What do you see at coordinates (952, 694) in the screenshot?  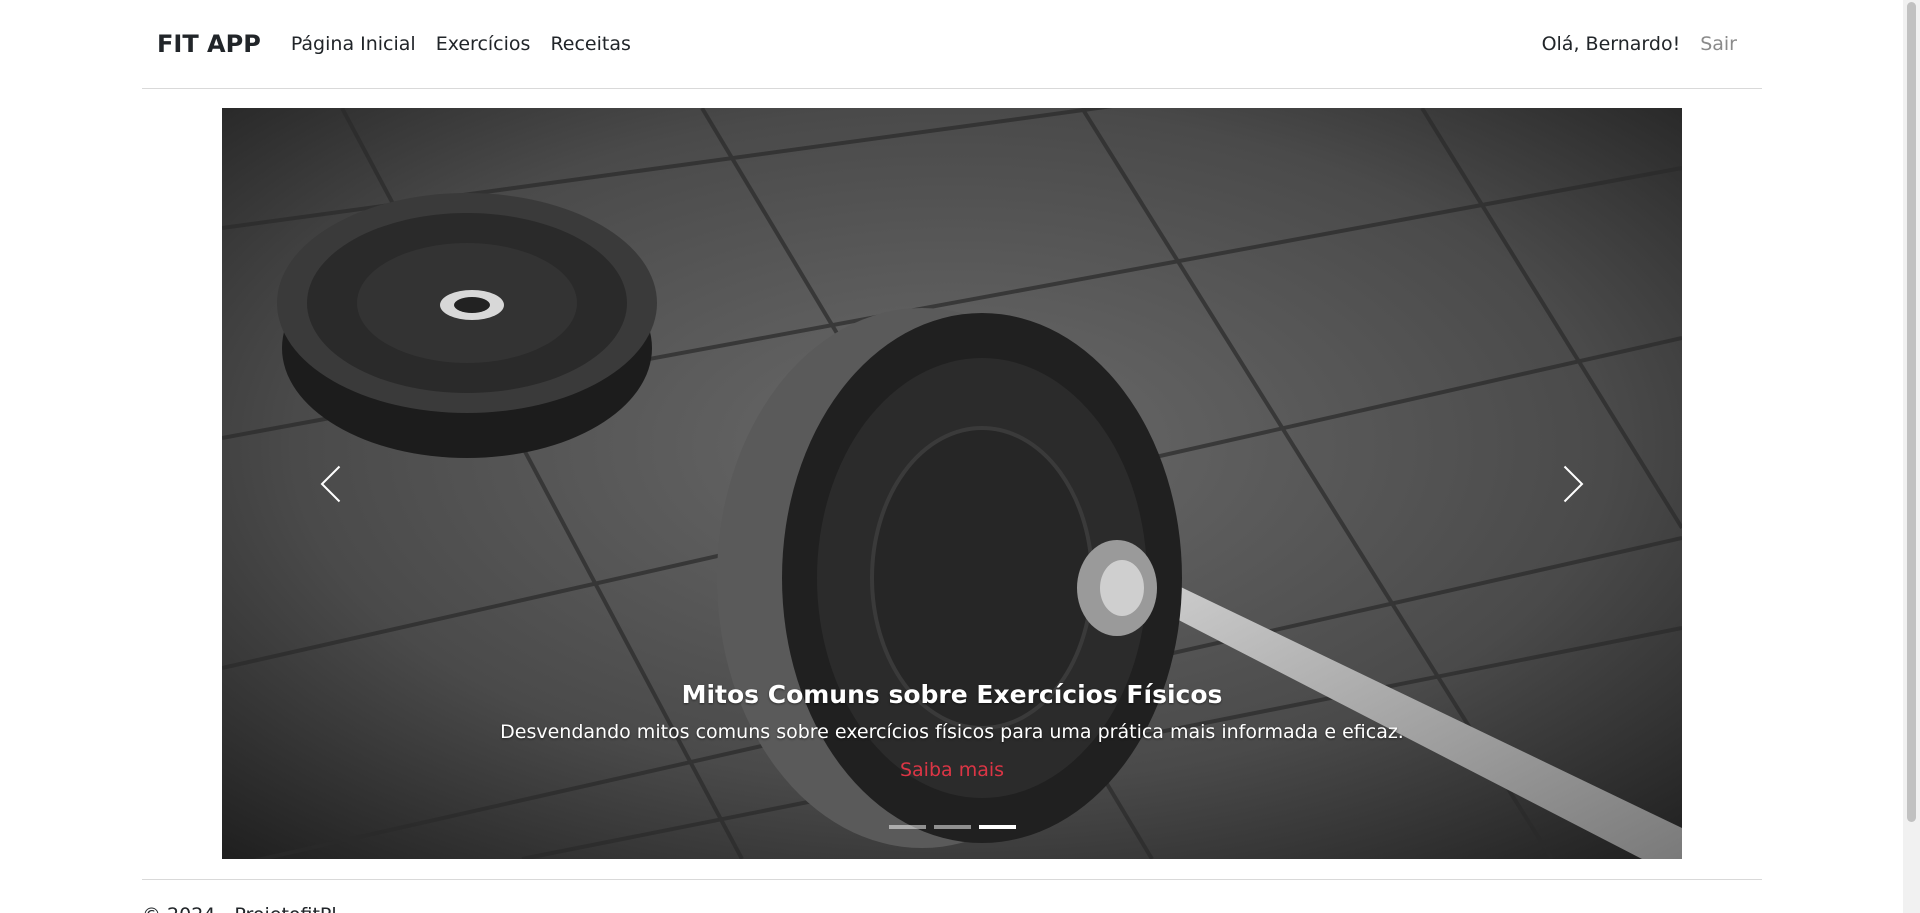 I see `caption-title: Mitos Comuns sobre Exercícios Físicos` at bounding box center [952, 694].